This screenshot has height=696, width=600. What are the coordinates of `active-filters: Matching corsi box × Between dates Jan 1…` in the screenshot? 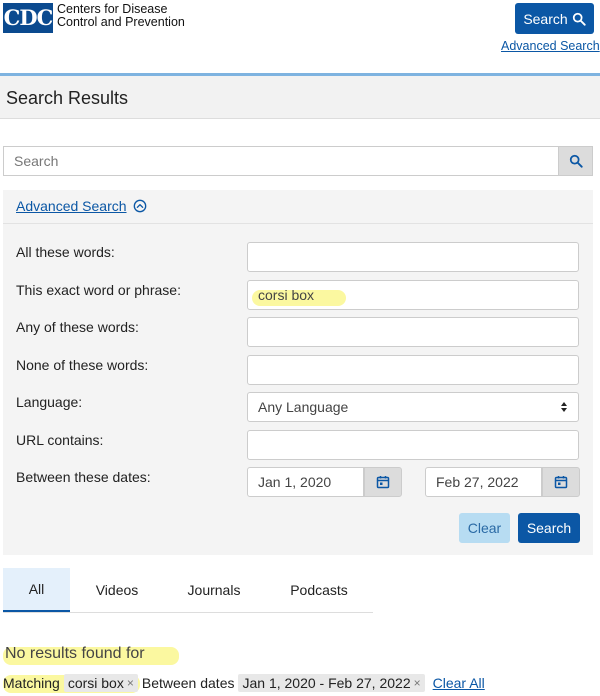 It's located at (244, 683).